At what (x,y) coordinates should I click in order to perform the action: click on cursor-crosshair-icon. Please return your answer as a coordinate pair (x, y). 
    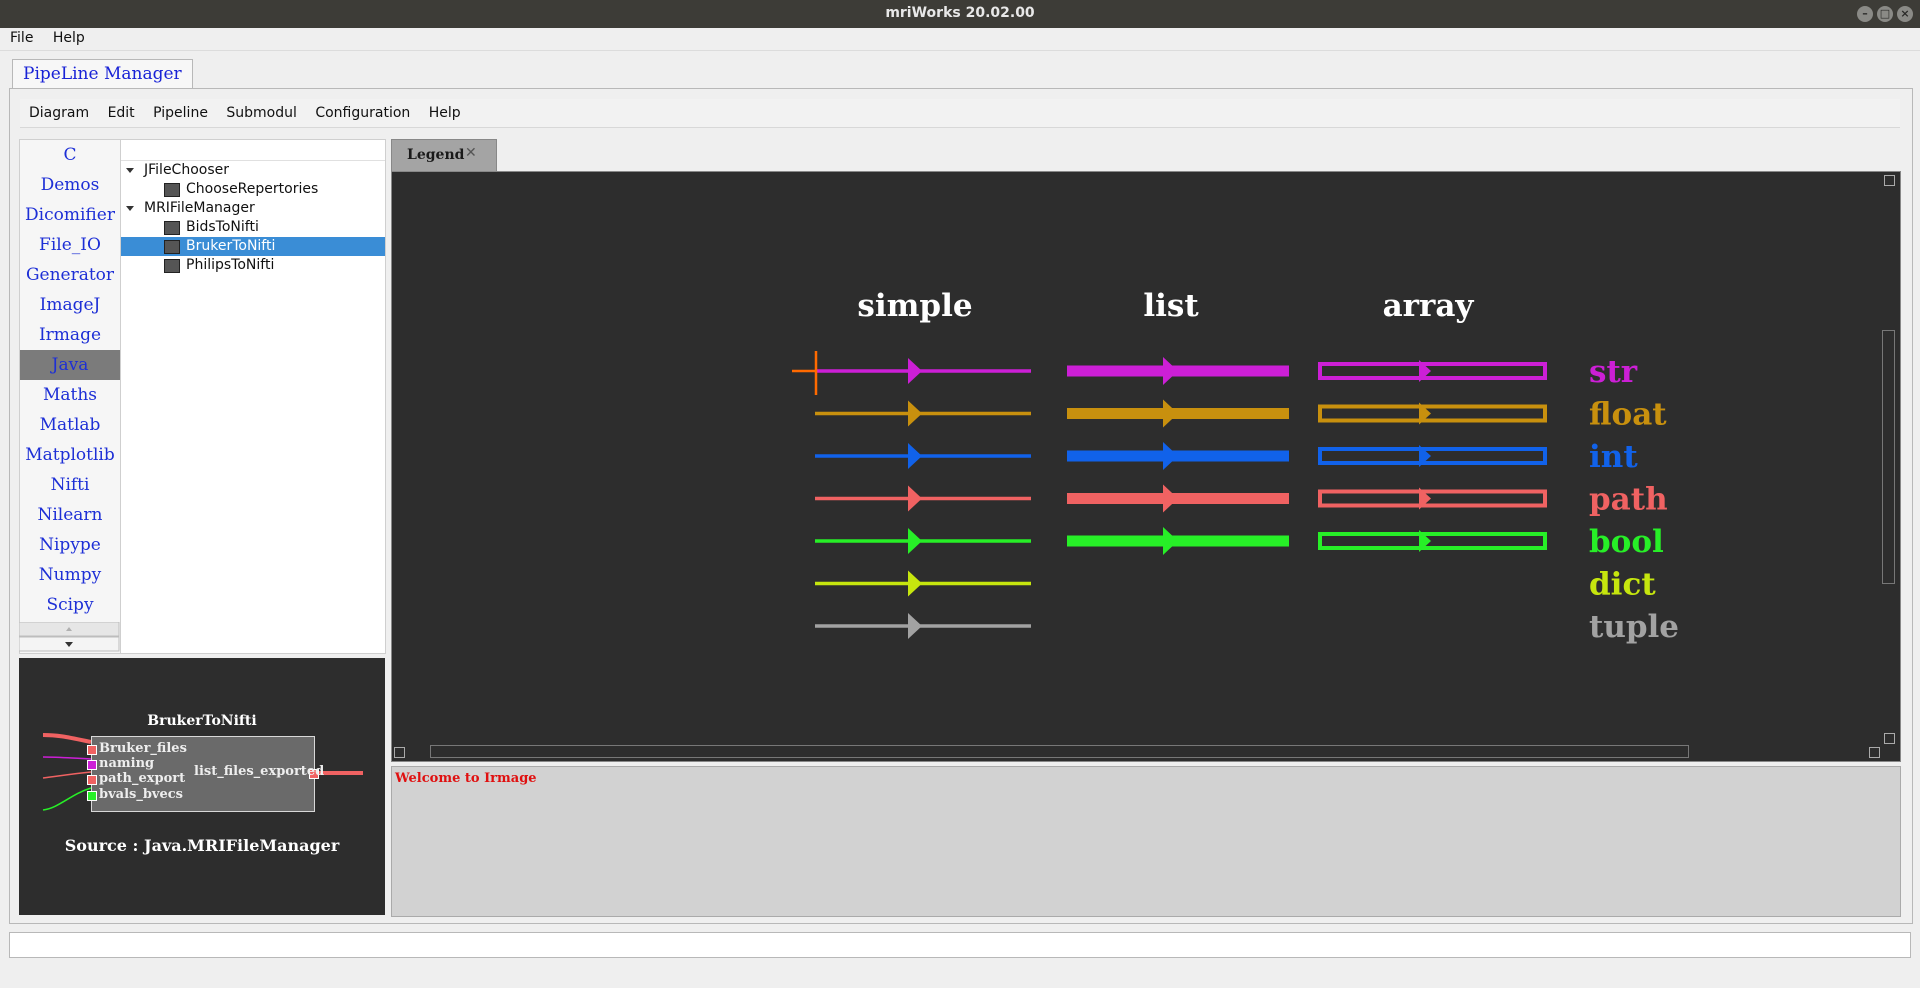
    Looking at the image, I should click on (805, 373).